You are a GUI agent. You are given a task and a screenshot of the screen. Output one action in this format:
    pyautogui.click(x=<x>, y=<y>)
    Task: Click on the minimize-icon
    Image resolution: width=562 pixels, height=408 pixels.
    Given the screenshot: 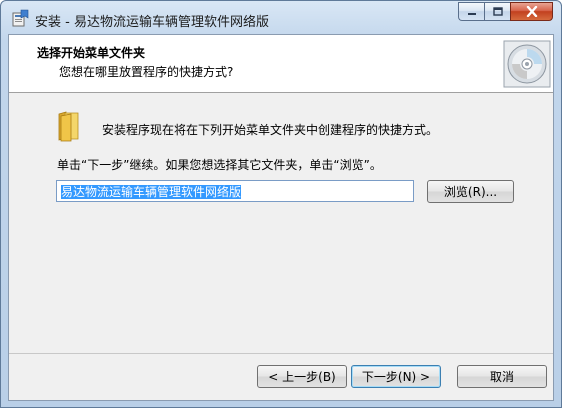 What is the action you would take?
    pyautogui.click(x=471, y=13)
    